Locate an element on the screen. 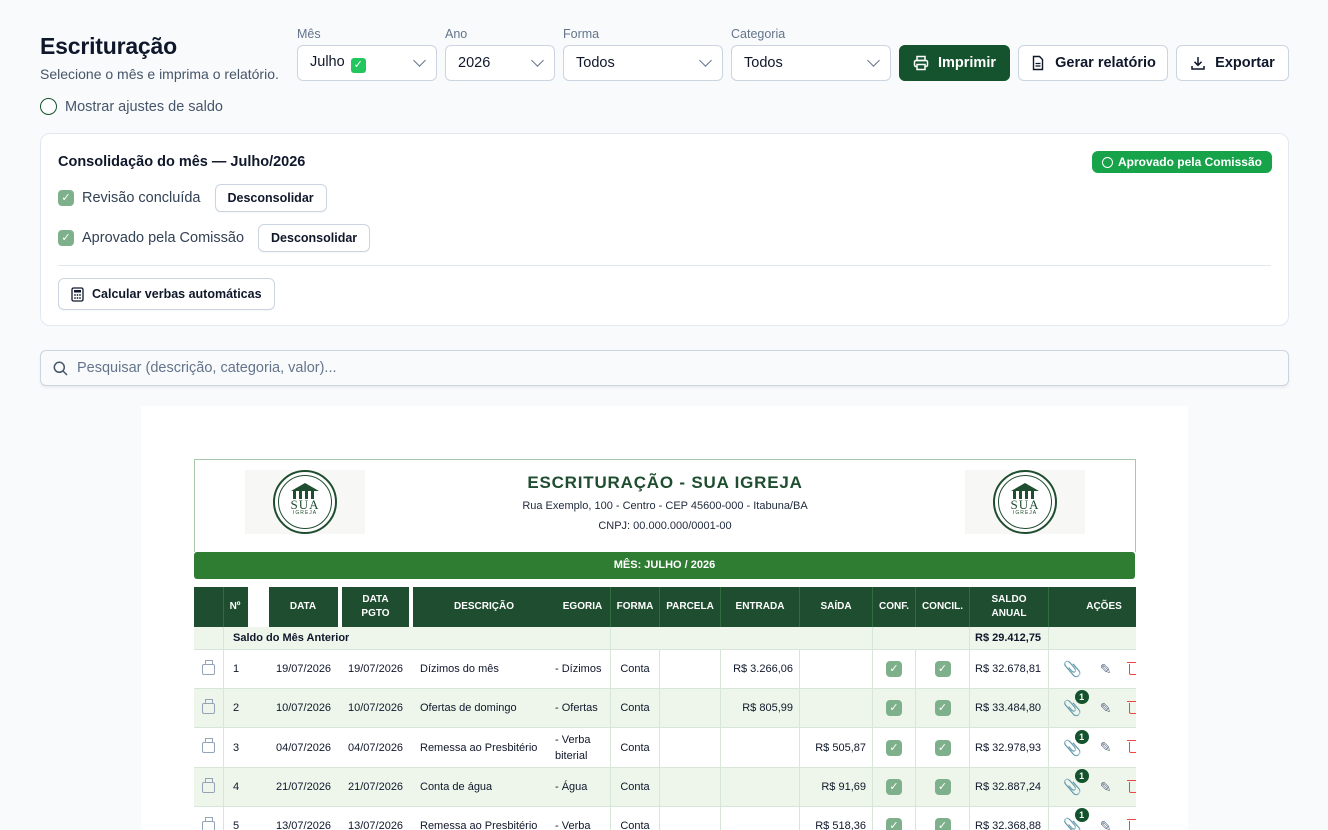 This screenshot has width=1328, height=830. unconsolidate-review-button: Desconsolidar is located at coordinates (270, 198).